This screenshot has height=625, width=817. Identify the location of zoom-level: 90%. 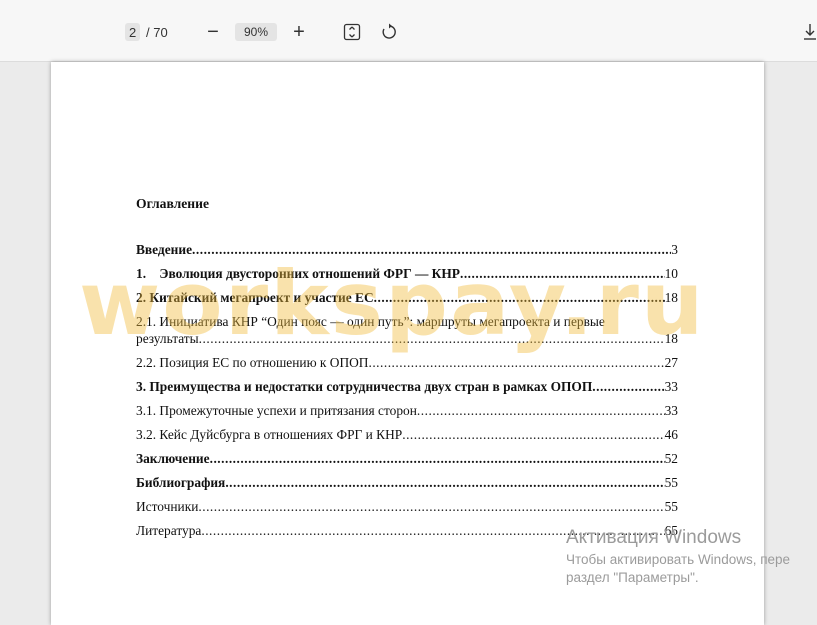
(256, 32).